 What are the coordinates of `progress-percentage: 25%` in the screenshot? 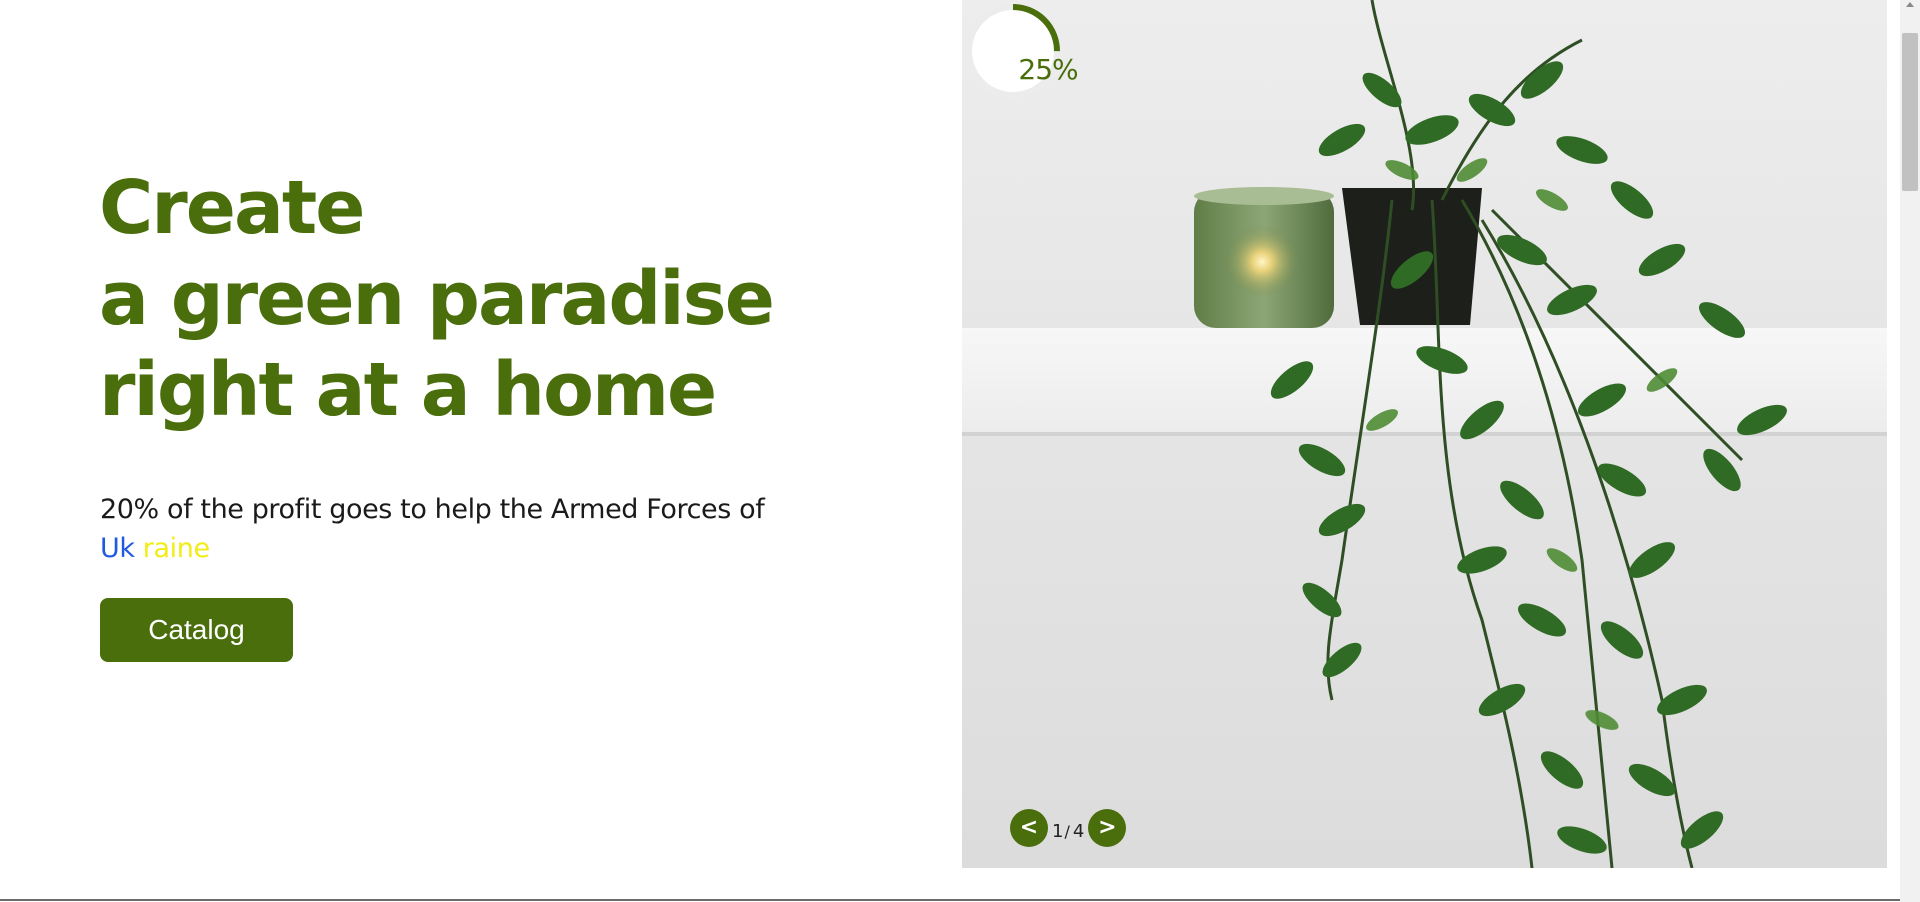 It's located at (1048, 69).